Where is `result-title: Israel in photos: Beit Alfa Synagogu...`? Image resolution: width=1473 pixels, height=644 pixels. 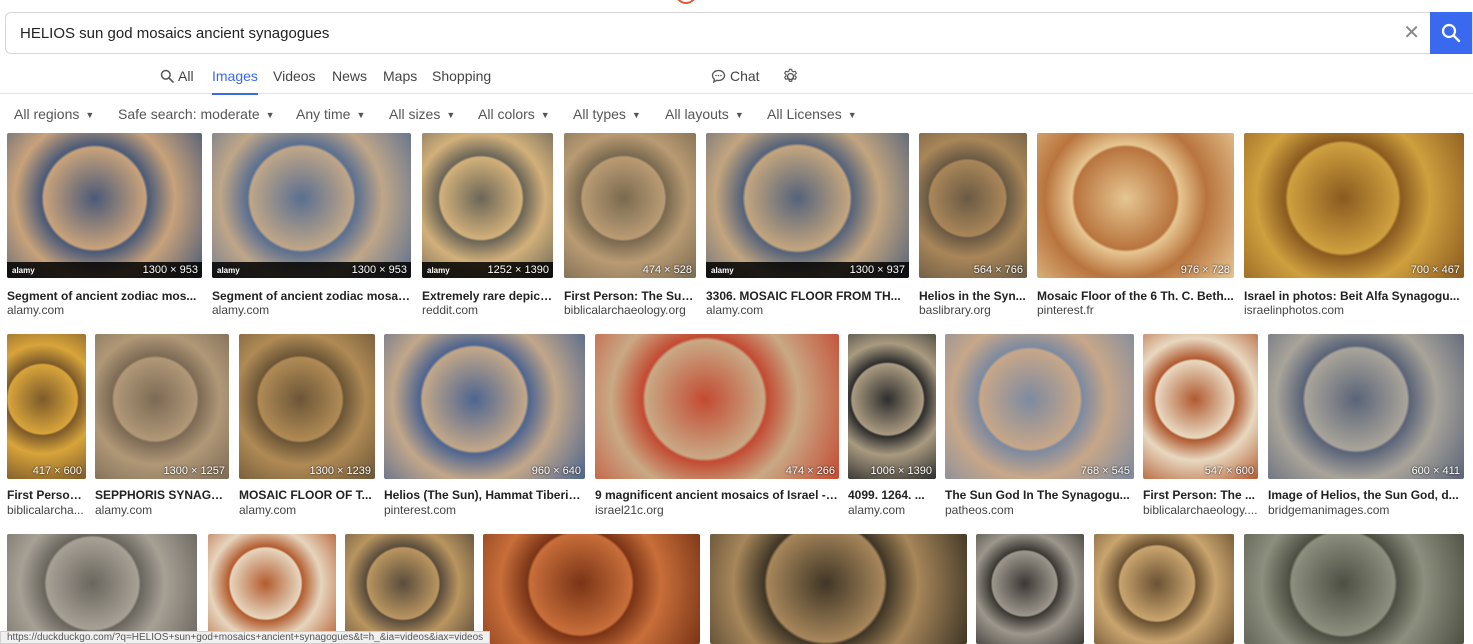
result-title: Israel in photos: Beit Alfa Synagogu... is located at coordinates (1354, 296).